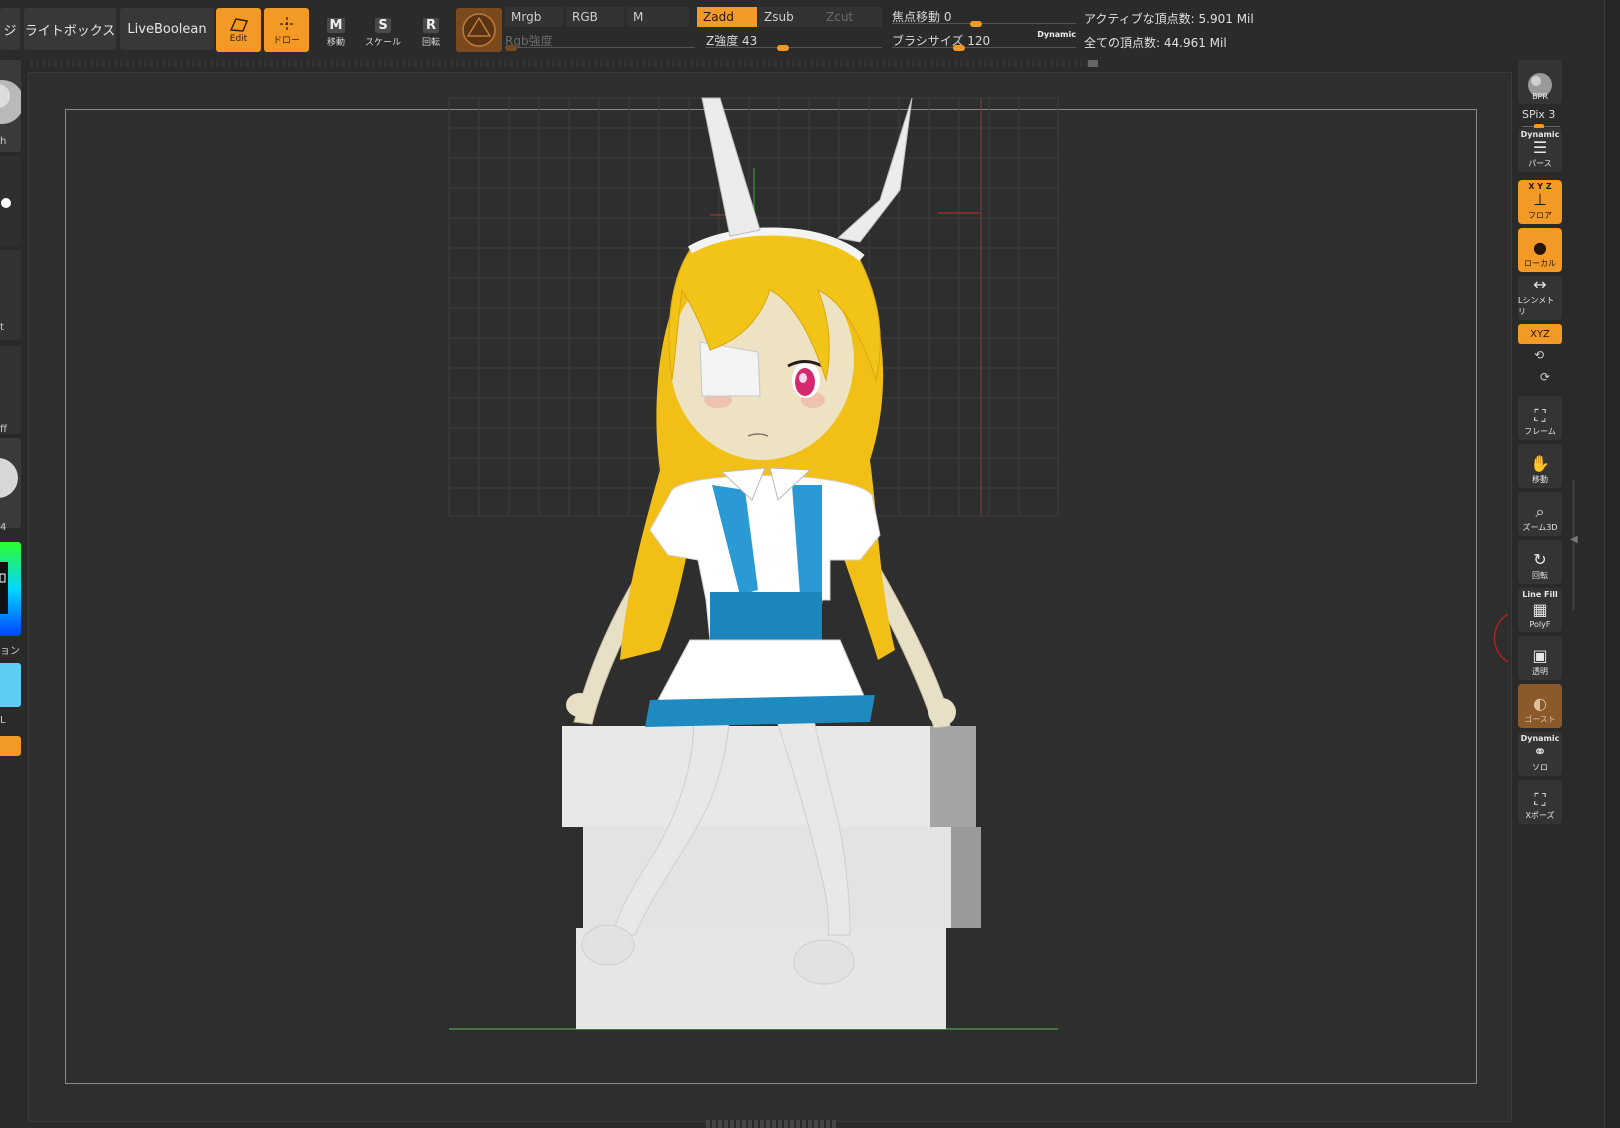 The image size is (1620, 1128). I want to click on xyz-label: XYZ, so click(1540, 334).